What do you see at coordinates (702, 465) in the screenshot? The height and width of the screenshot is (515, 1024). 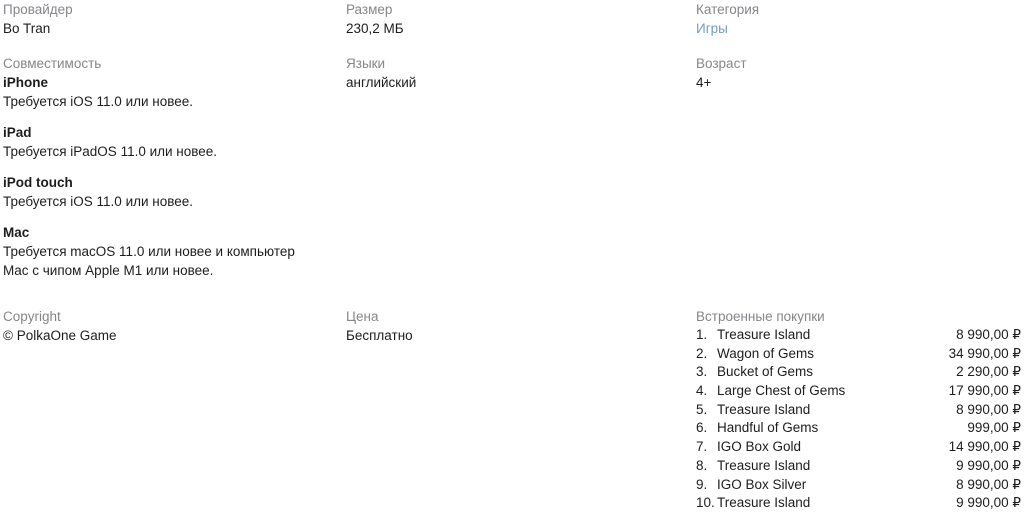 I see `in-app-purchase-index: 8.` at bounding box center [702, 465].